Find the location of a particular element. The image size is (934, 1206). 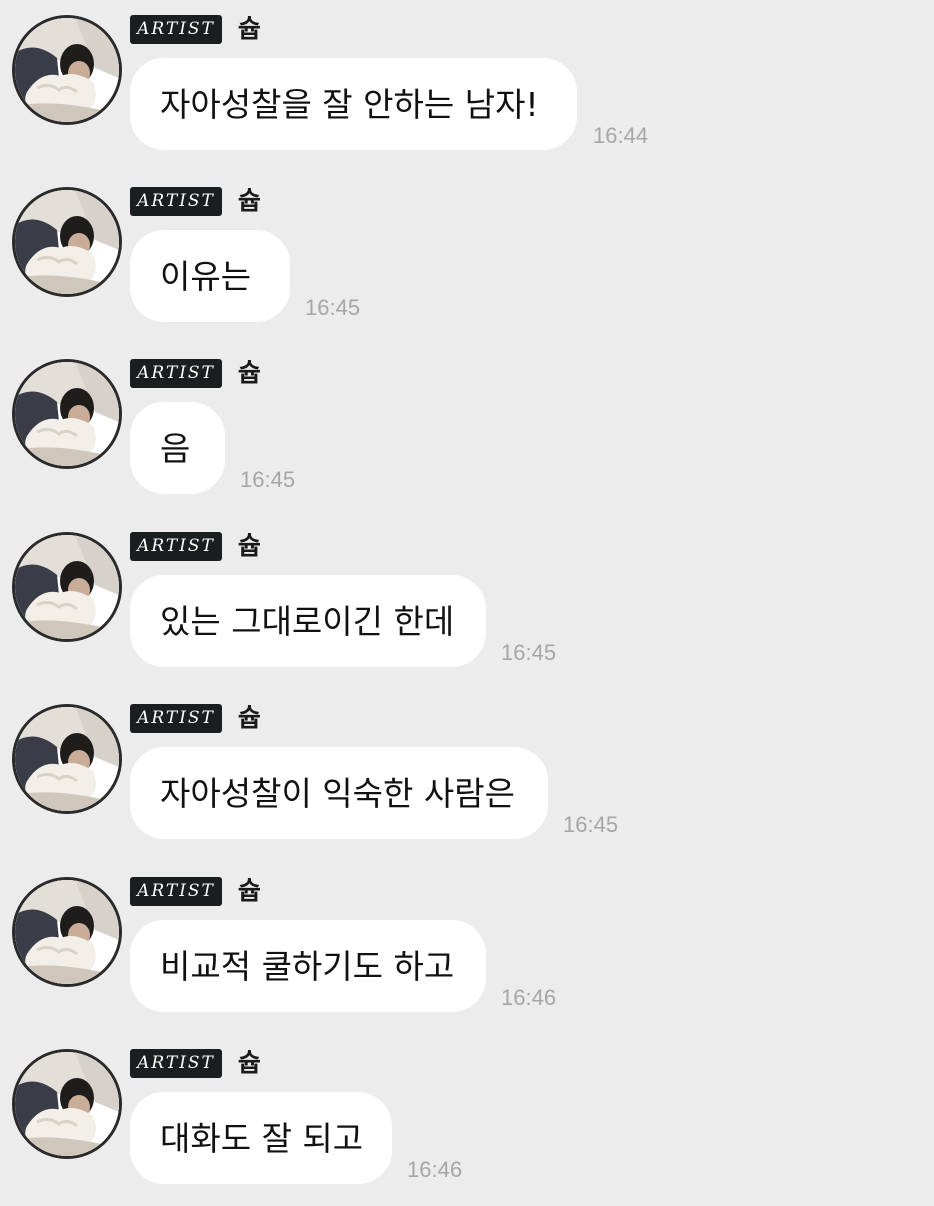

message-text: 대화도 잘 되고 is located at coordinates (262, 1138).